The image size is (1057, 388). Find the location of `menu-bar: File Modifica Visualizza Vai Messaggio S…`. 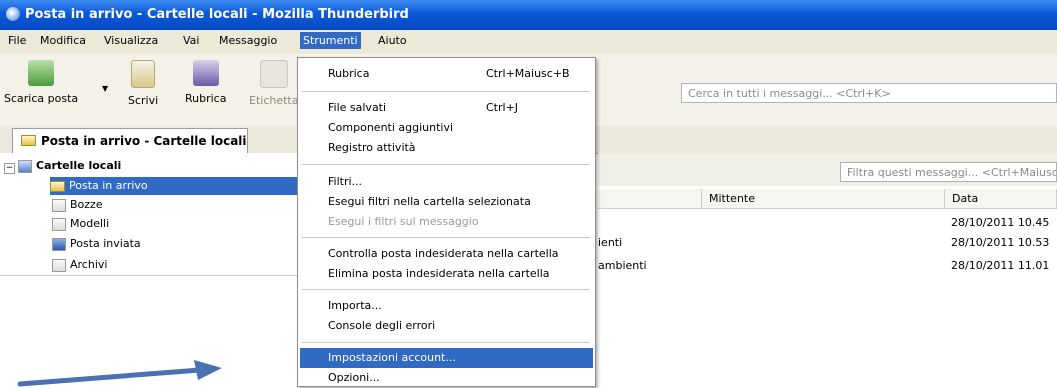

menu-bar: File Modifica Visualizza Vai Messaggio S… is located at coordinates (528, 42).